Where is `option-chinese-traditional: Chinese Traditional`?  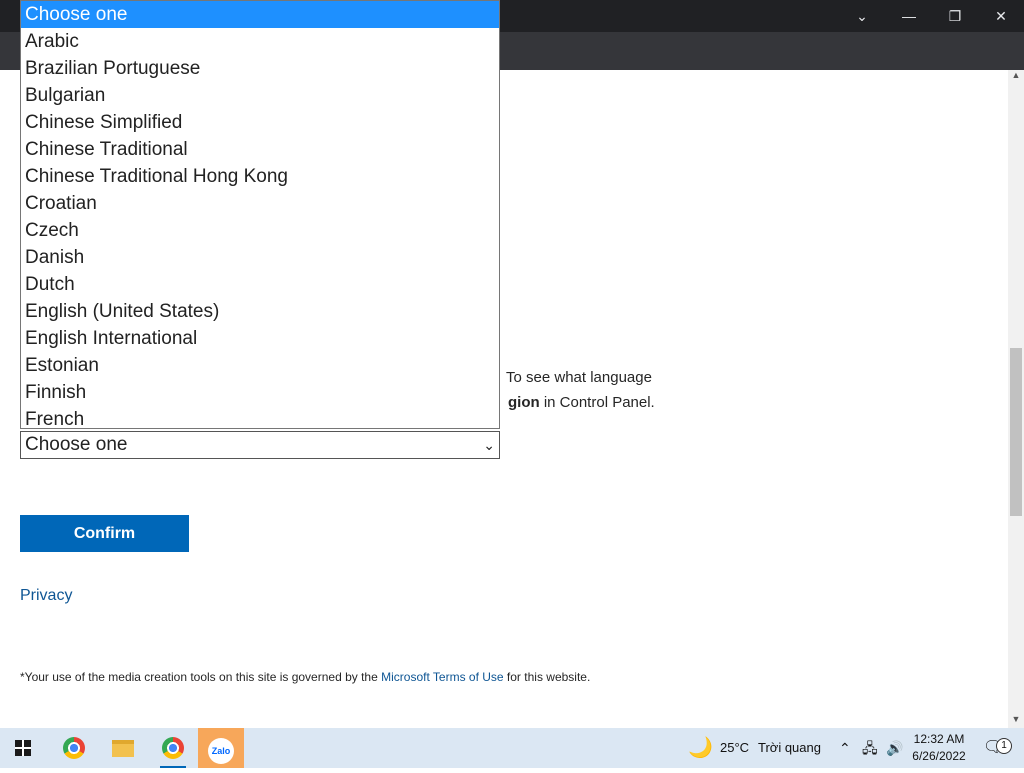
option-chinese-traditional: Chinese Traditional is located at coordinates (260, 149).